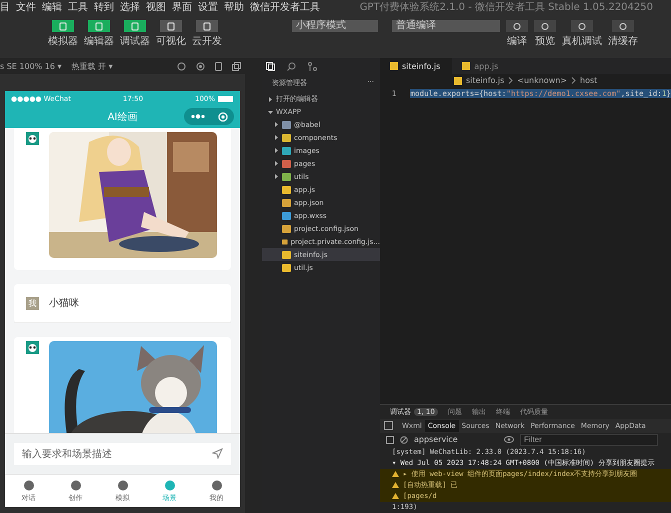 This screenshot has width=671, height=513. I want to click on js-file-icon, so click(394, 66).